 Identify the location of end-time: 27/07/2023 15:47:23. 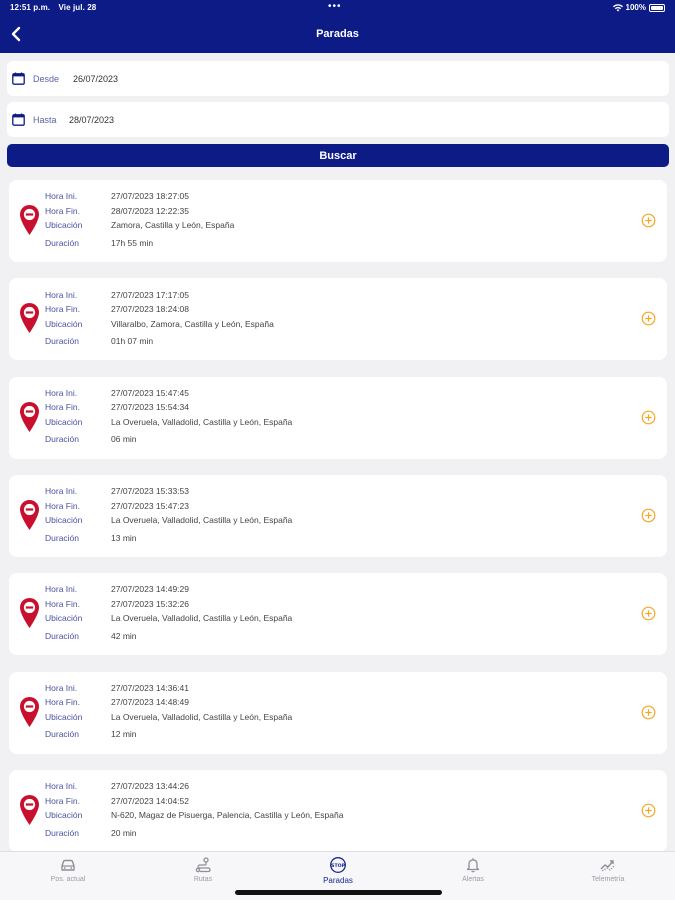
(150, 505).